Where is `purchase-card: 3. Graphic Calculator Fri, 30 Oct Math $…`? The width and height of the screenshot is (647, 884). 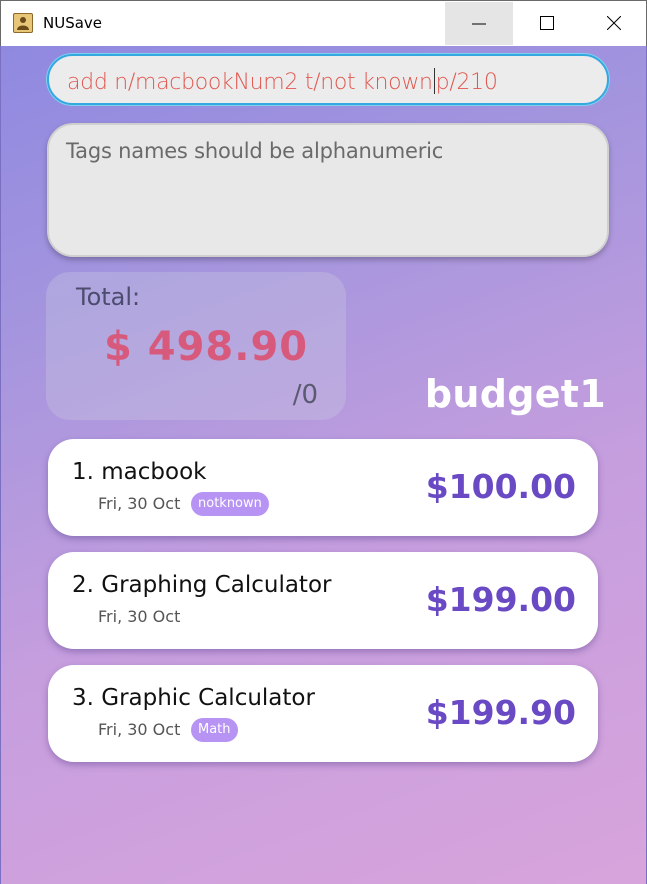 purchase-card: 3. Graphic Calculator Fri, 30 Oct Math $… is located at coordinates (323, 713).